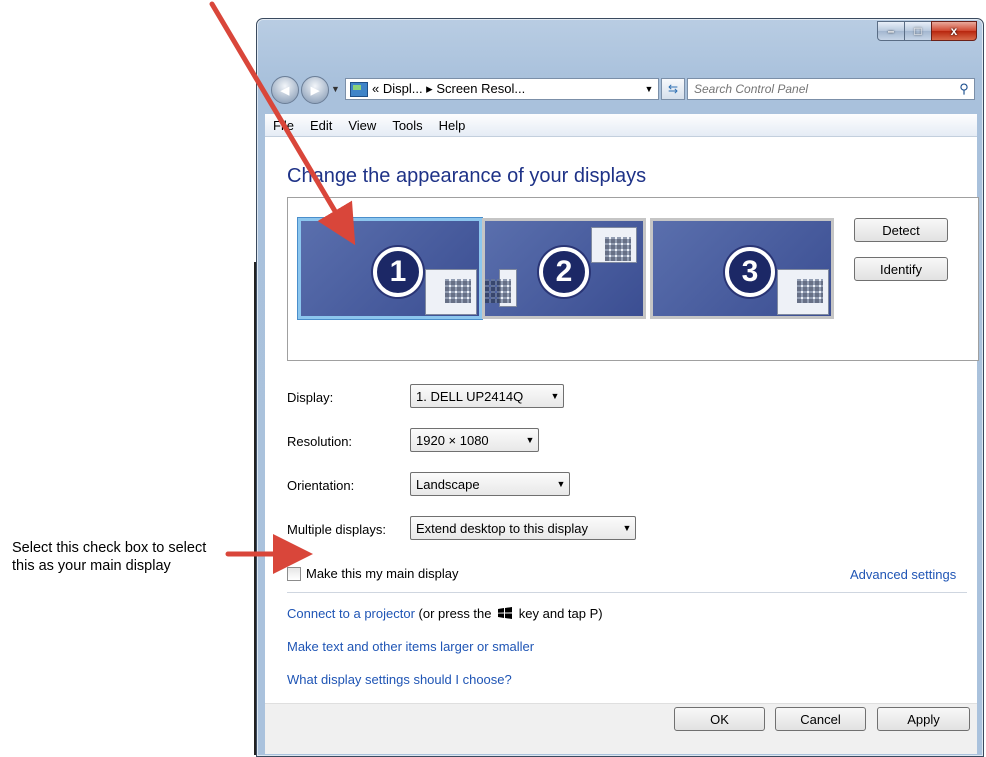  I want to click on connect-projector-link: Connect to a projector, so click(351, 613).